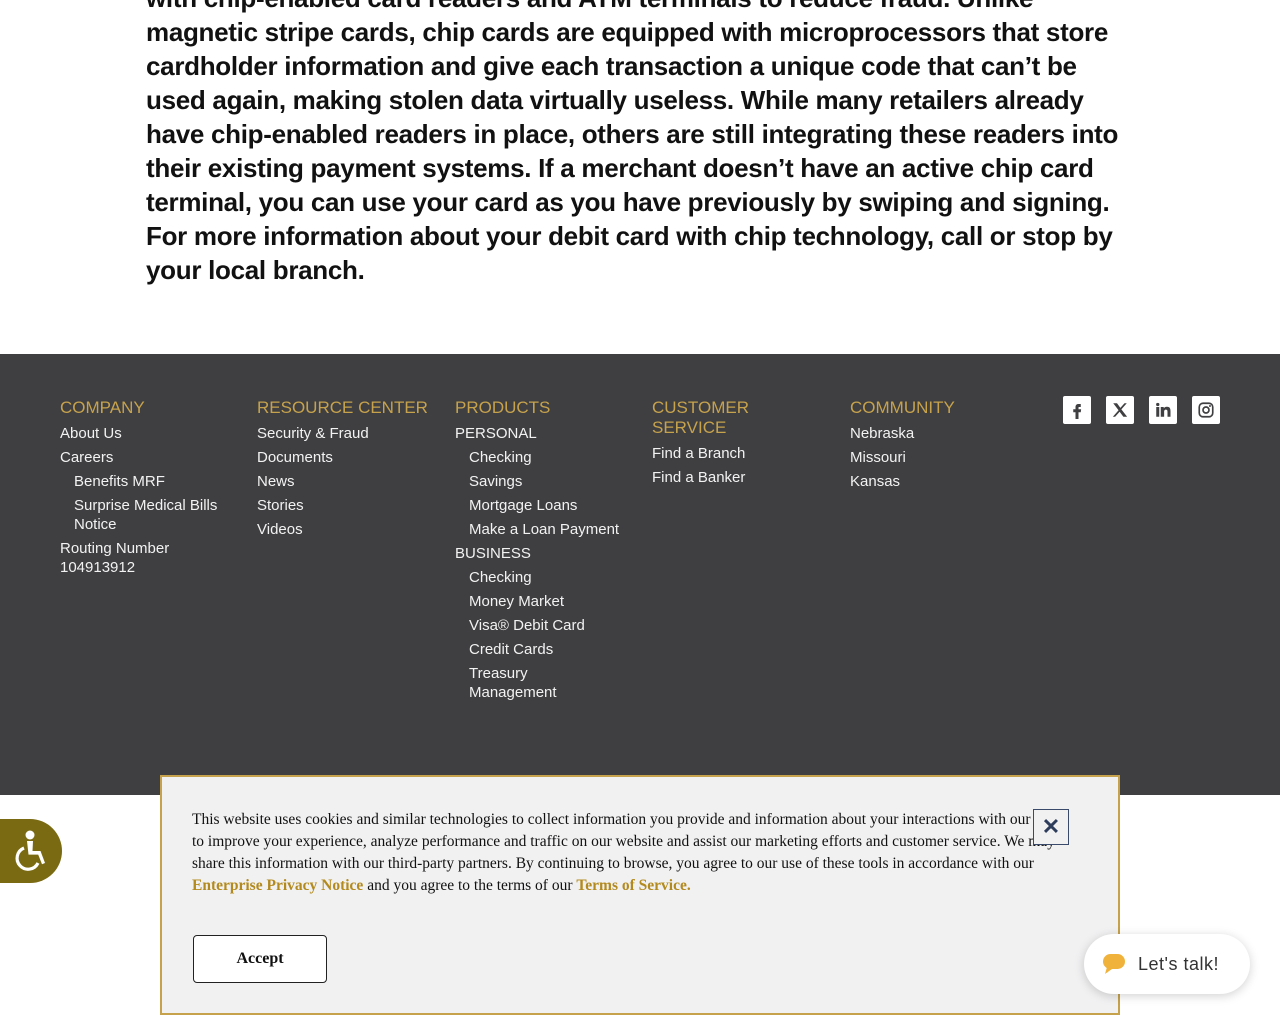 The image size is (1280, 1024). What do you see at coordinates (542, 577) in the screenshot?
I see `business-checking-link: Checking` at bounding box center [542, 577].